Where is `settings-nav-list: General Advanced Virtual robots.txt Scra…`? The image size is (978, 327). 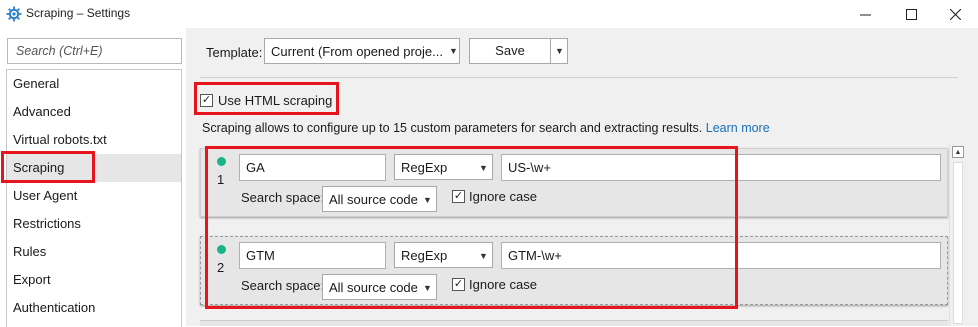 settings-nav-list: General Advanced Virtual robots.txt Scra… is located at coordinates (94, 198).